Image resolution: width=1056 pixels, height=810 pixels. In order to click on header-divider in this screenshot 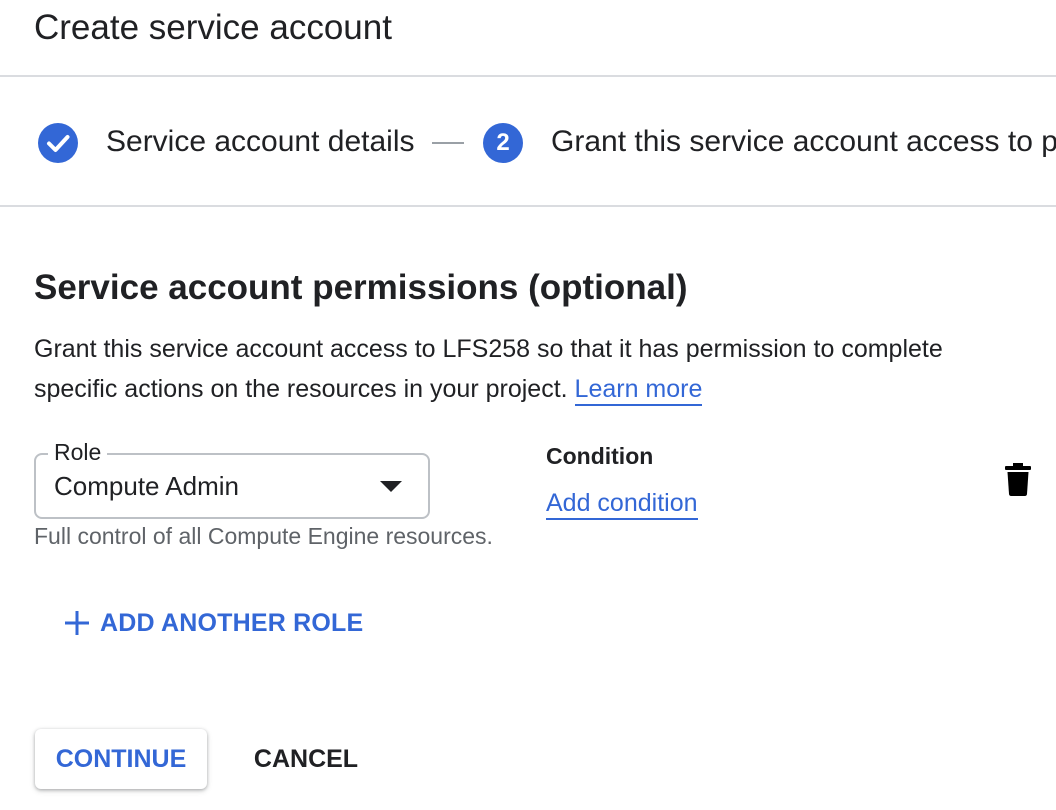, I will do `click(528, 76)`.